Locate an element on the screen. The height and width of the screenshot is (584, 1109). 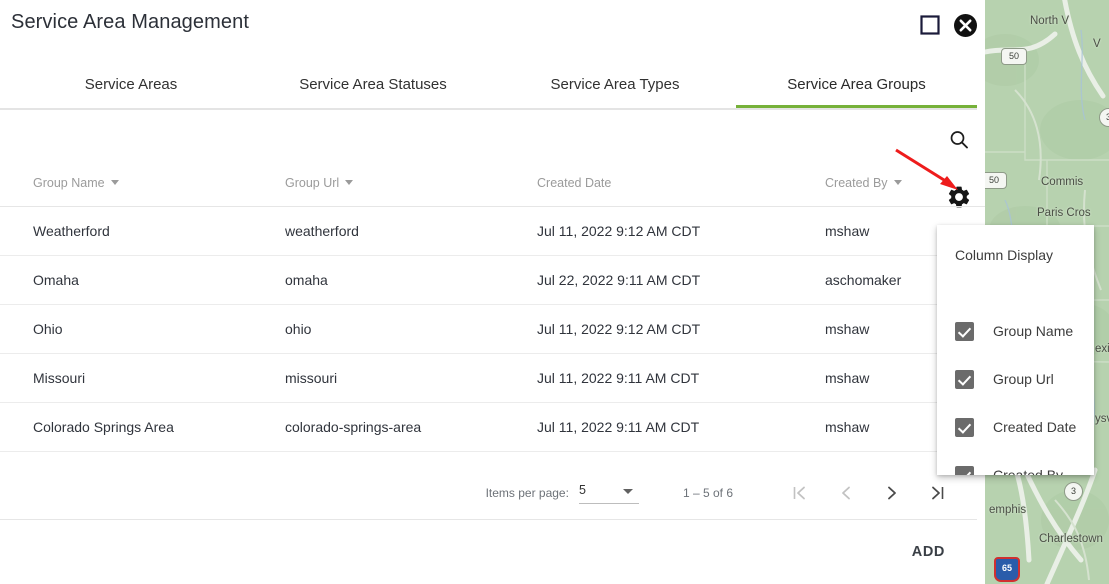
tab-service-area-groups: Service Area Groups is located at coordinates (856, 85).